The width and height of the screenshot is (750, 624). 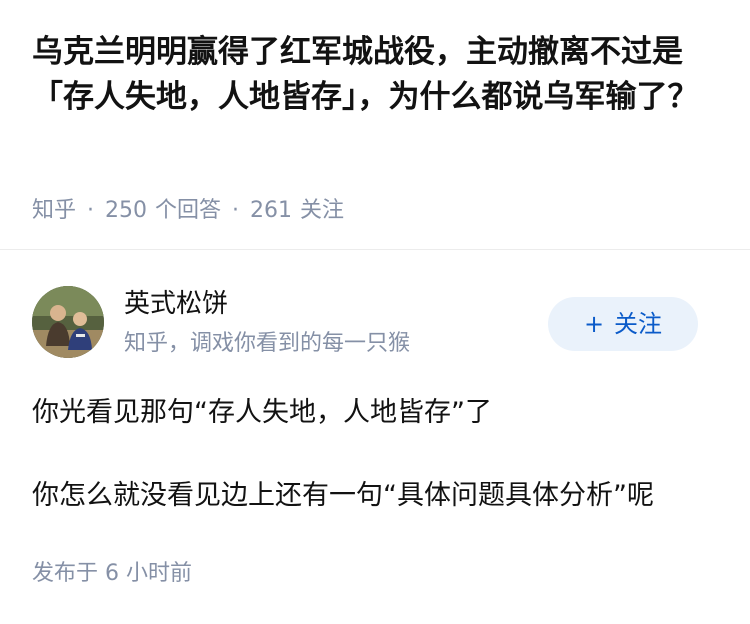 I want to click on author-bio: 知乎，调戏你看到的每一只猴, so click(x=267, y=343).